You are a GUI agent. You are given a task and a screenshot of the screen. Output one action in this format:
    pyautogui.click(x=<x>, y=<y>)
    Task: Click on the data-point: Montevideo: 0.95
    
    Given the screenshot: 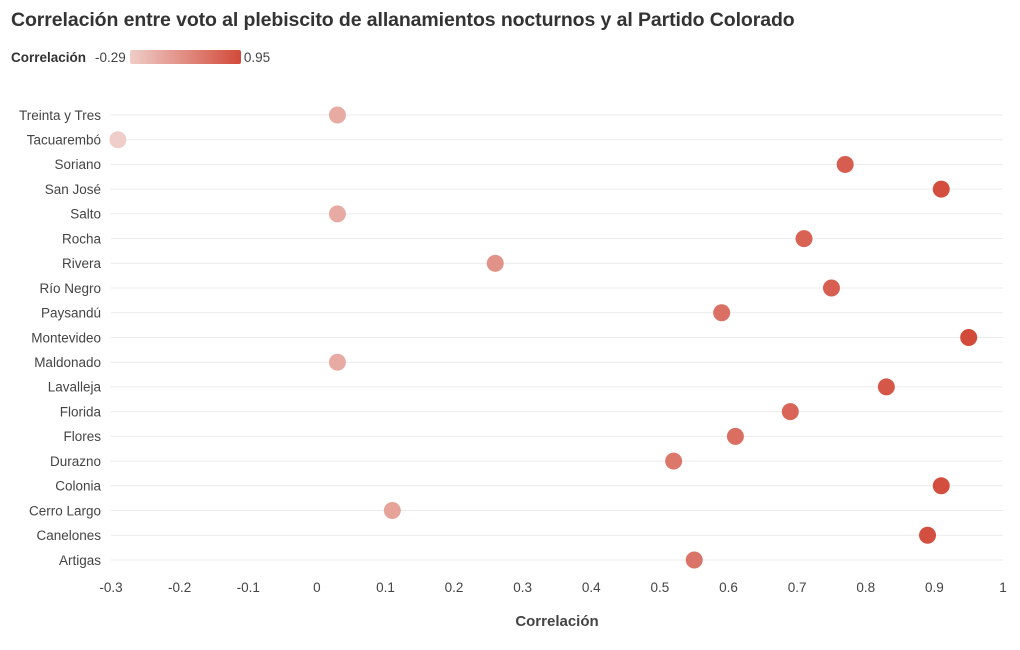 What is the action you would take?
    pyautogui.click(x=969, y=337)
    